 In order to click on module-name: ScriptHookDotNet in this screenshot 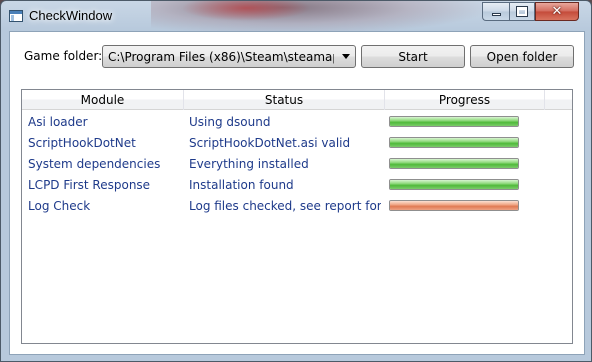, I will do `click(82, 143)`.